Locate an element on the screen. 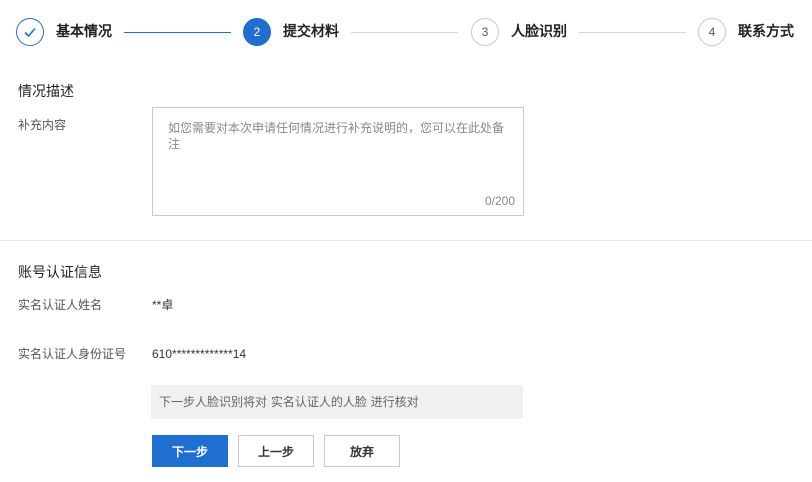 The height and width of the screenshot is (482, 812). supplement-label: 补充内容 is located at coordinates (42, 125).